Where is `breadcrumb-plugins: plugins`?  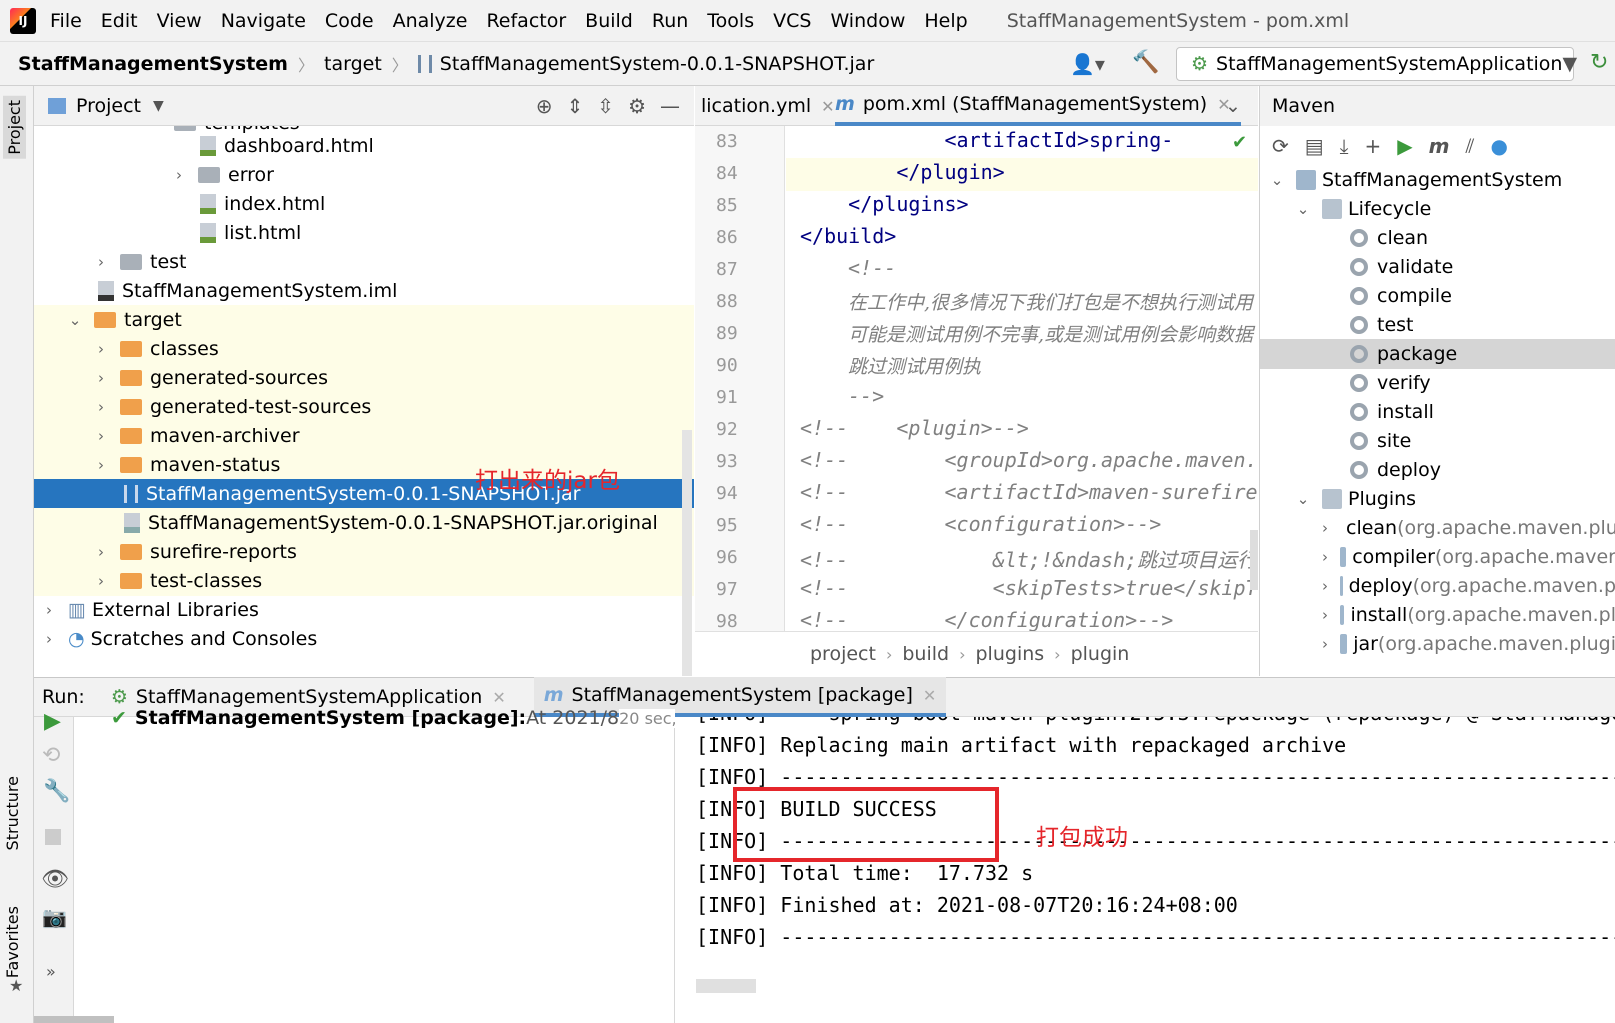
breadcrumb-plugins: plugins is located at coordinates (1010, 654).